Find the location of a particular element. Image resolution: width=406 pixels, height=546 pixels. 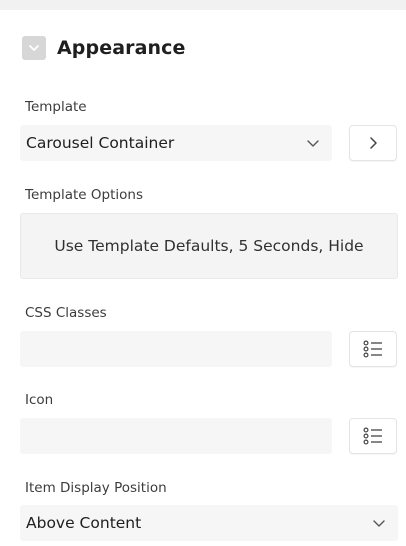

css-classes-label: CSS Classes is located at coordinates (66, 313).